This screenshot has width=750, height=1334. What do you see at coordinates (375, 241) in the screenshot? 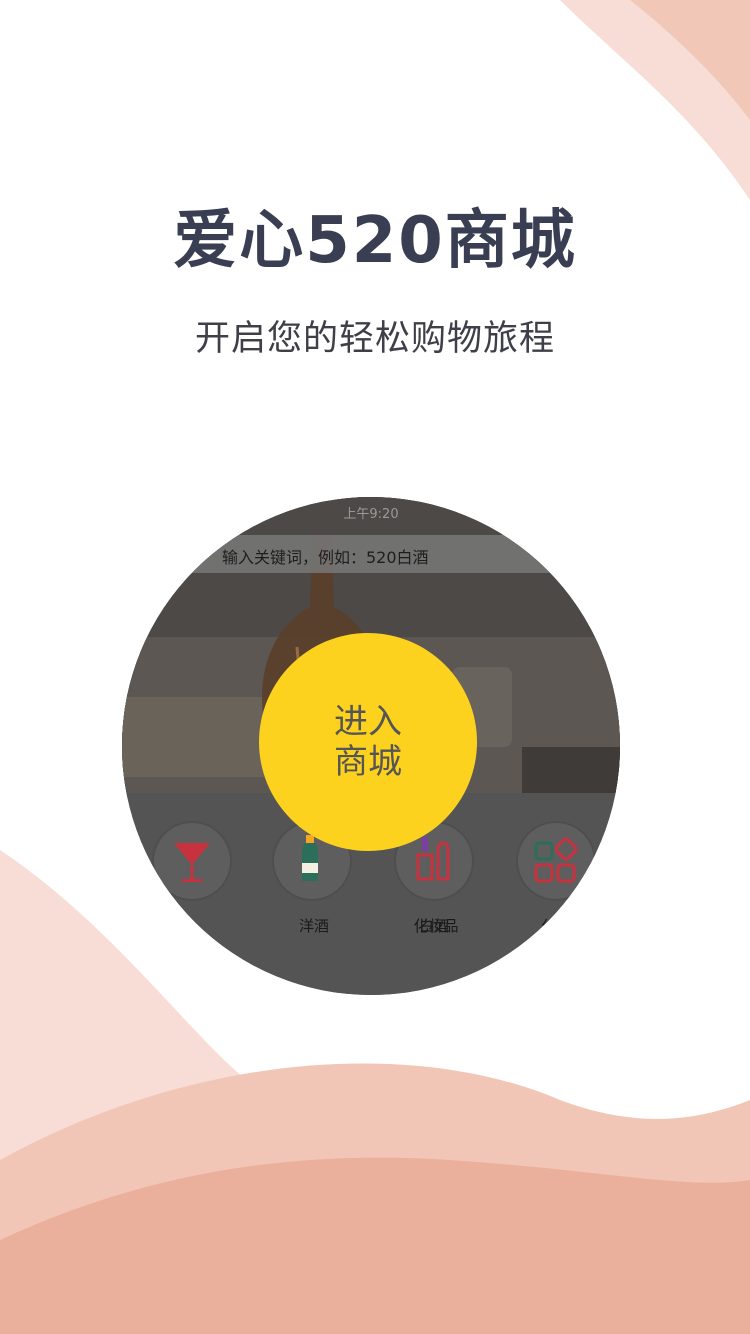
I see `page-title: 爱心520商城` at bounding box center [375, 241].